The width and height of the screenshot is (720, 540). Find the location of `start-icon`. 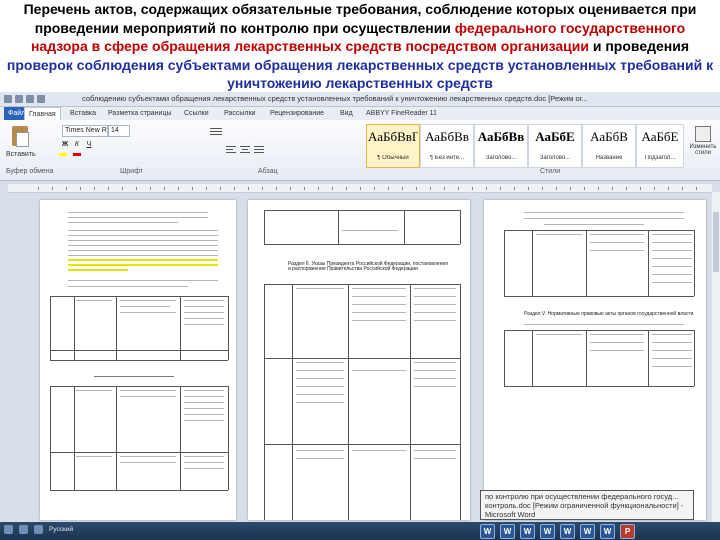

start-icon is located at coordinates (8, 529).